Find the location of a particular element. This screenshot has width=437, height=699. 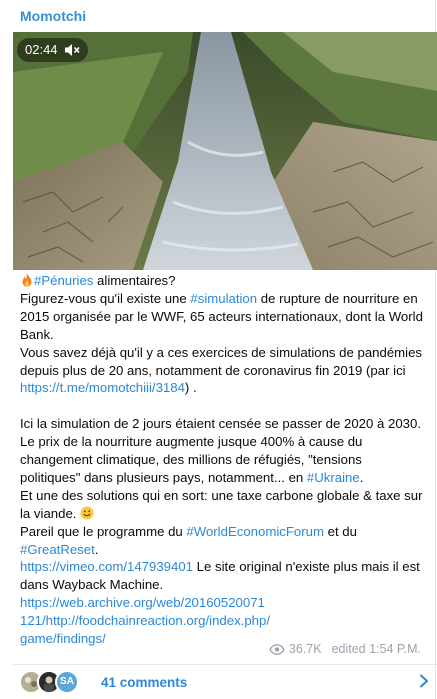

hashtag-worldeconomicforum: #WorldEconomicForum is located at coordinates (255, 531).